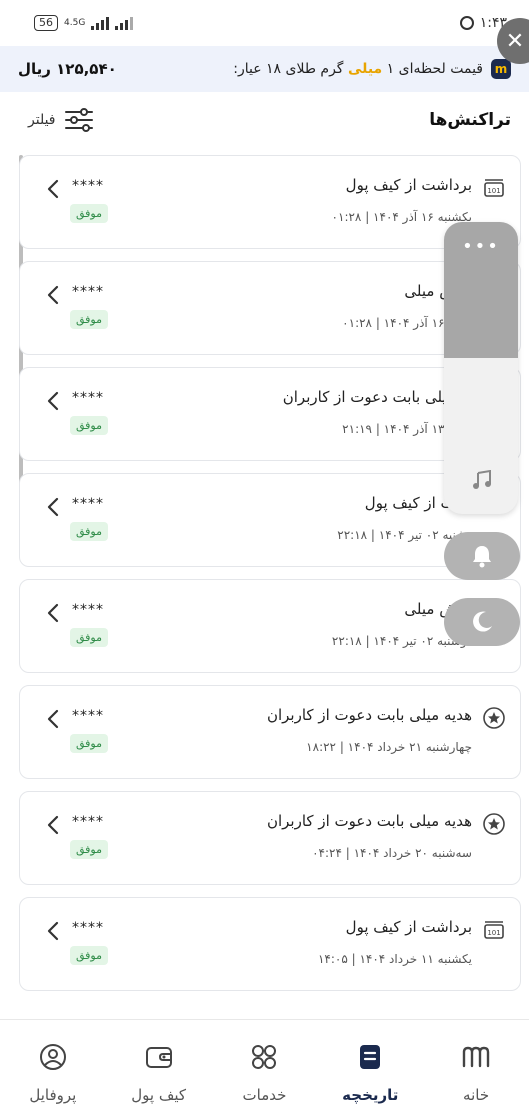 The image size is (529, 1104). What do you see at coordinates (75, 22) in the screenshot?
I see `network-type: 4.5G` at bounding box center [75, 22].